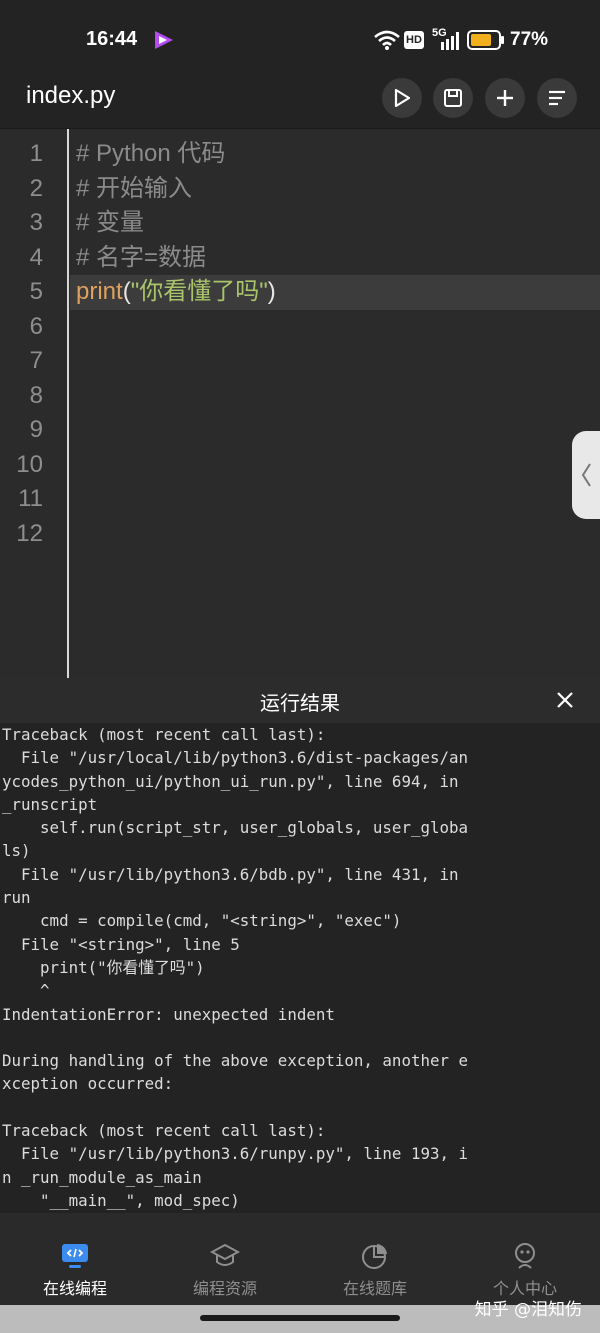  I want to click on output-line: _runscript, so click(50, 804).